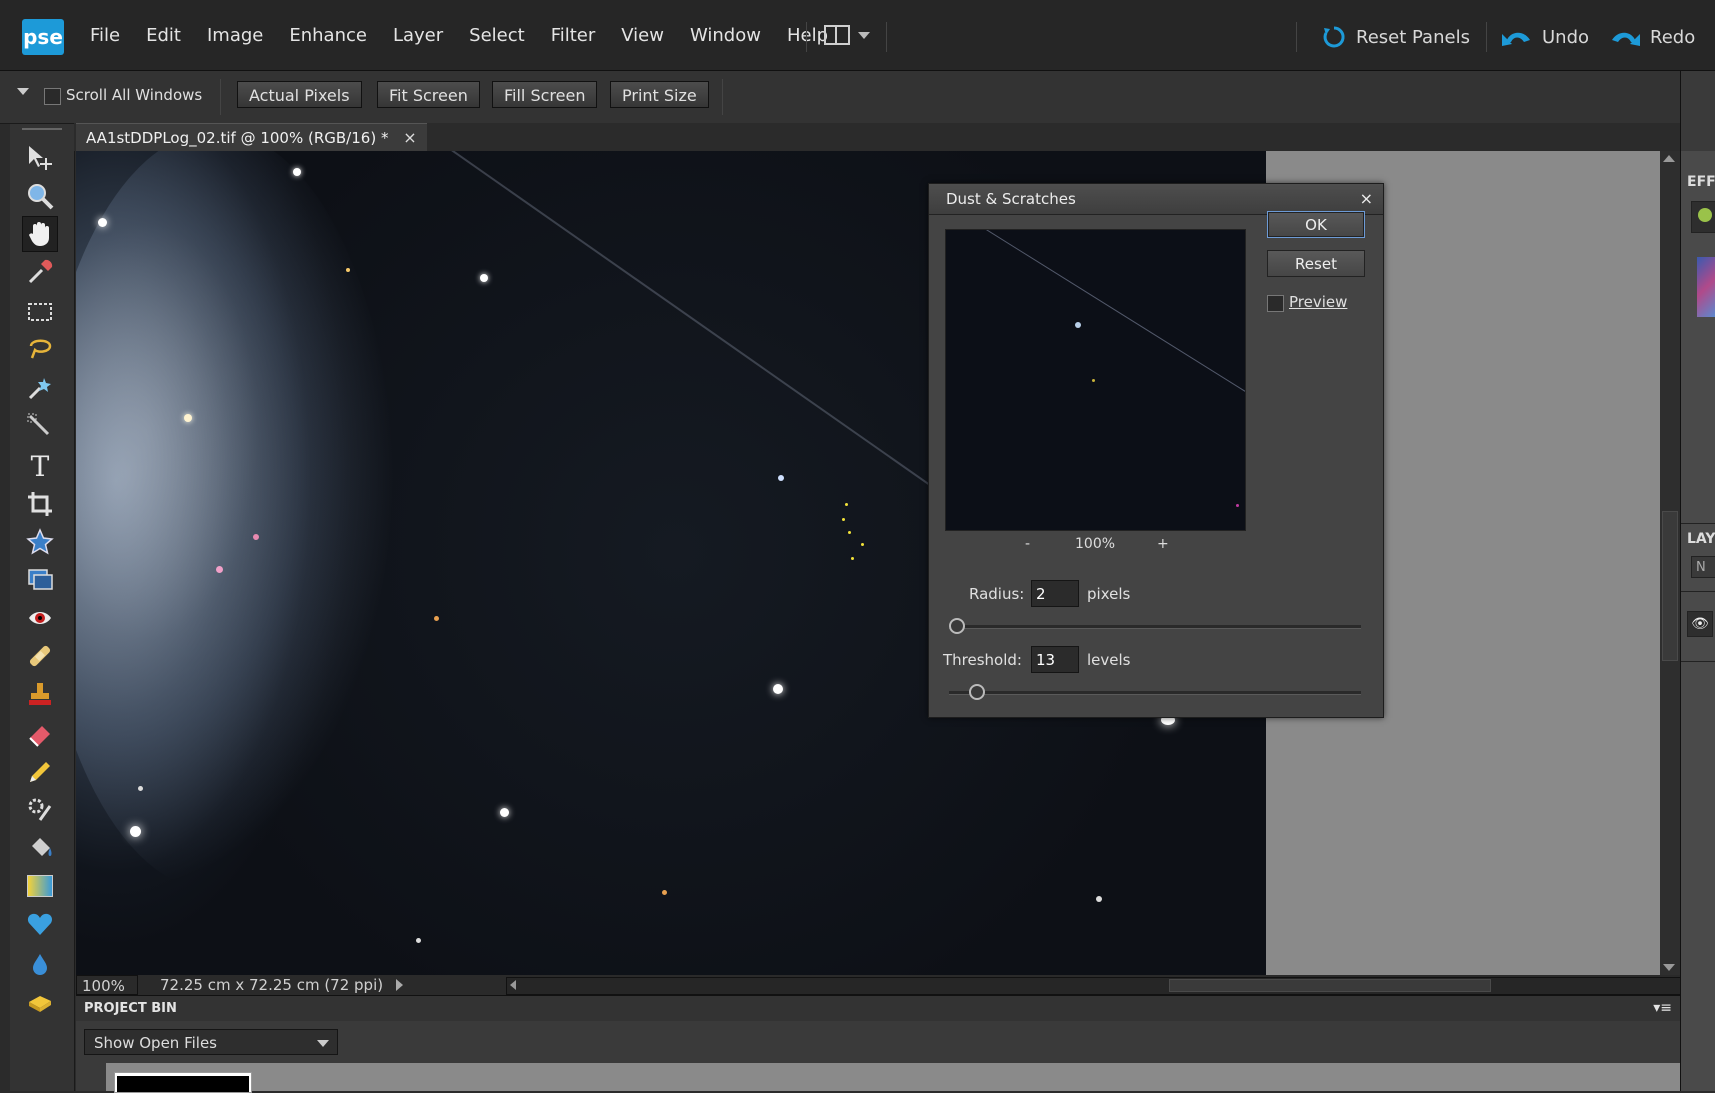 This screenshot has height=1093, width=1715. What do you see at coordinates (40, 886) in the screenshot?
I see `gradient-tool-icon` at bounding box center [40, 886].